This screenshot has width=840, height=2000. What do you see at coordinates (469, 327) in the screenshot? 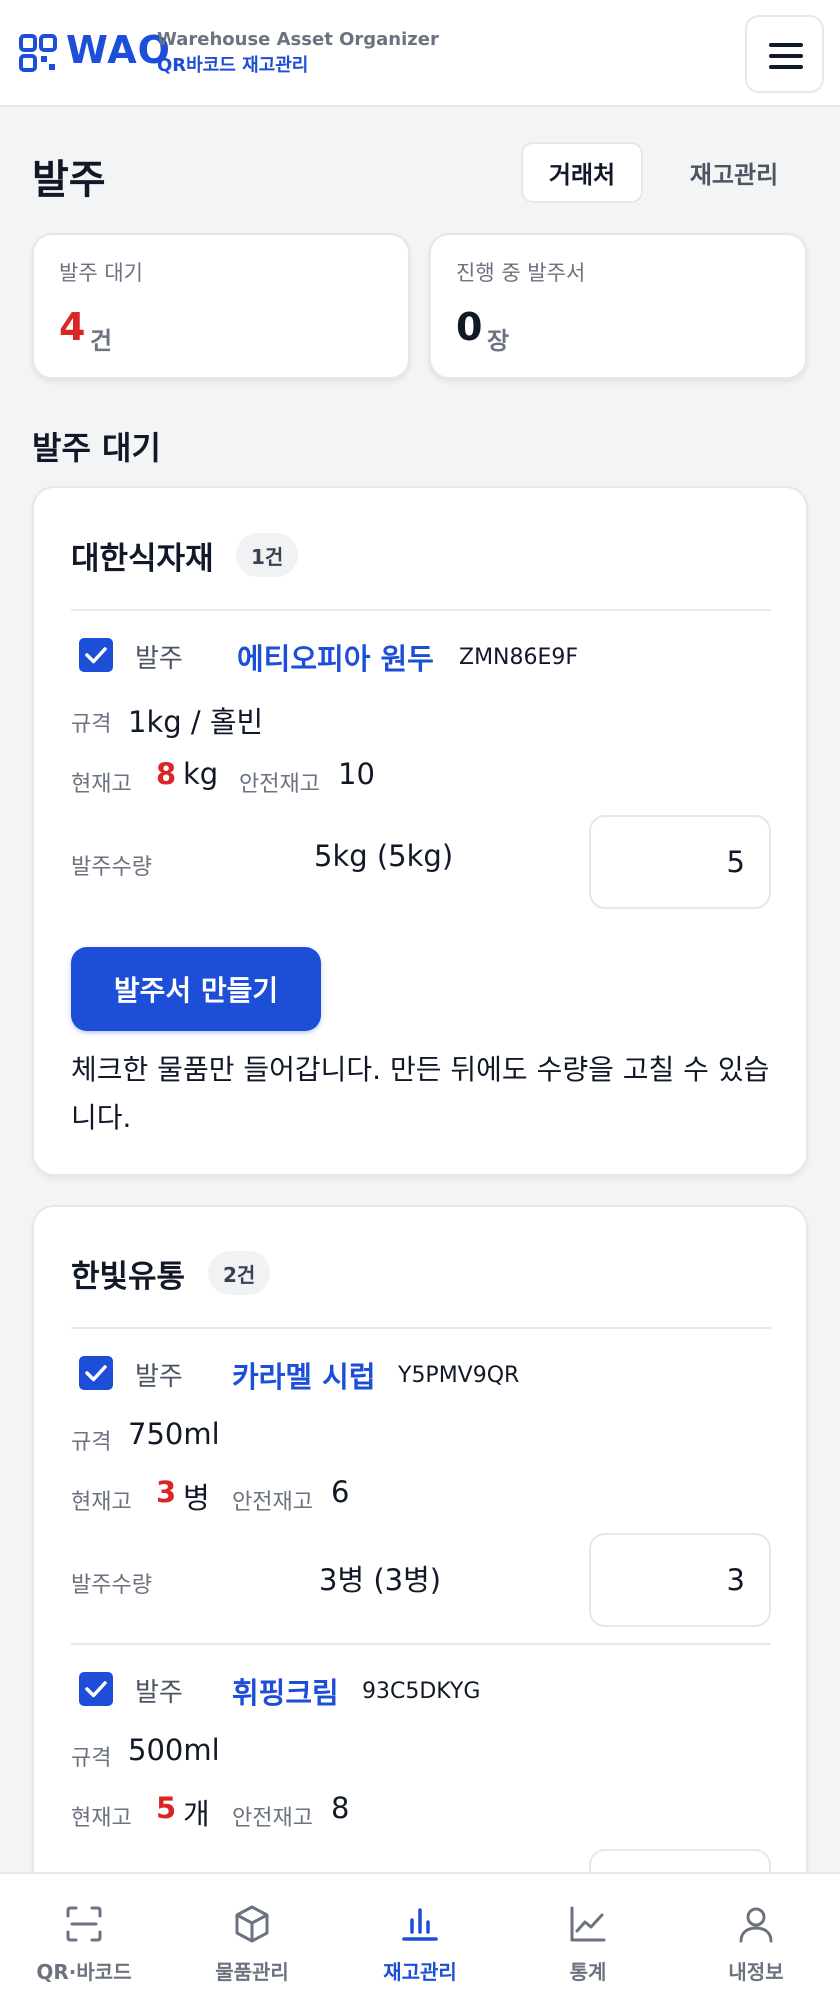
I see `stat-value: 0` at bounding box center [469, 327].